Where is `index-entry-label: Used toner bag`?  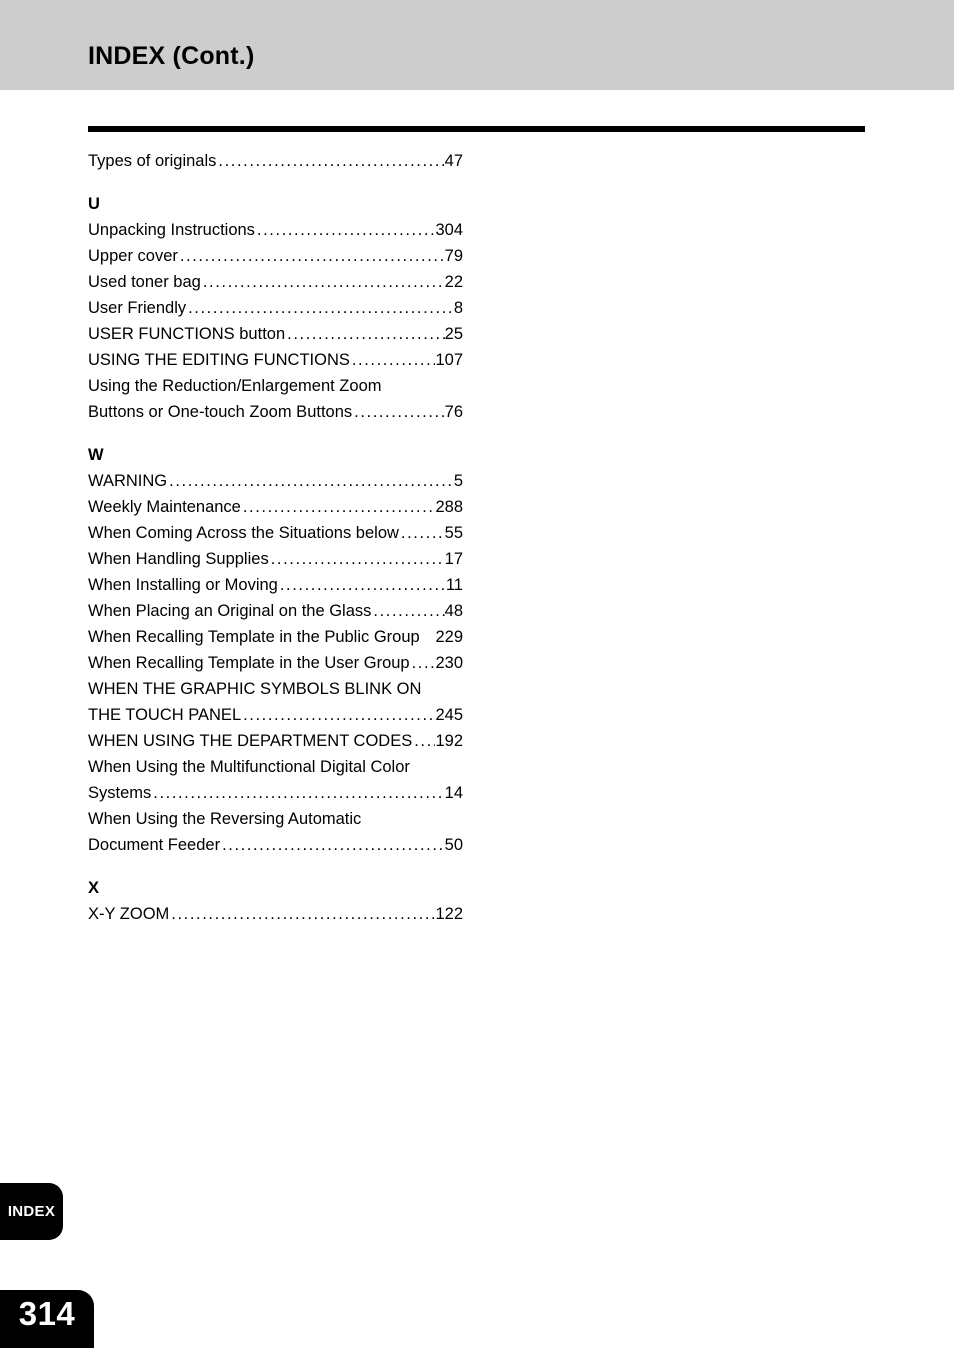
index-entry-label: Used toner bag is located at coordinates (144, 282).